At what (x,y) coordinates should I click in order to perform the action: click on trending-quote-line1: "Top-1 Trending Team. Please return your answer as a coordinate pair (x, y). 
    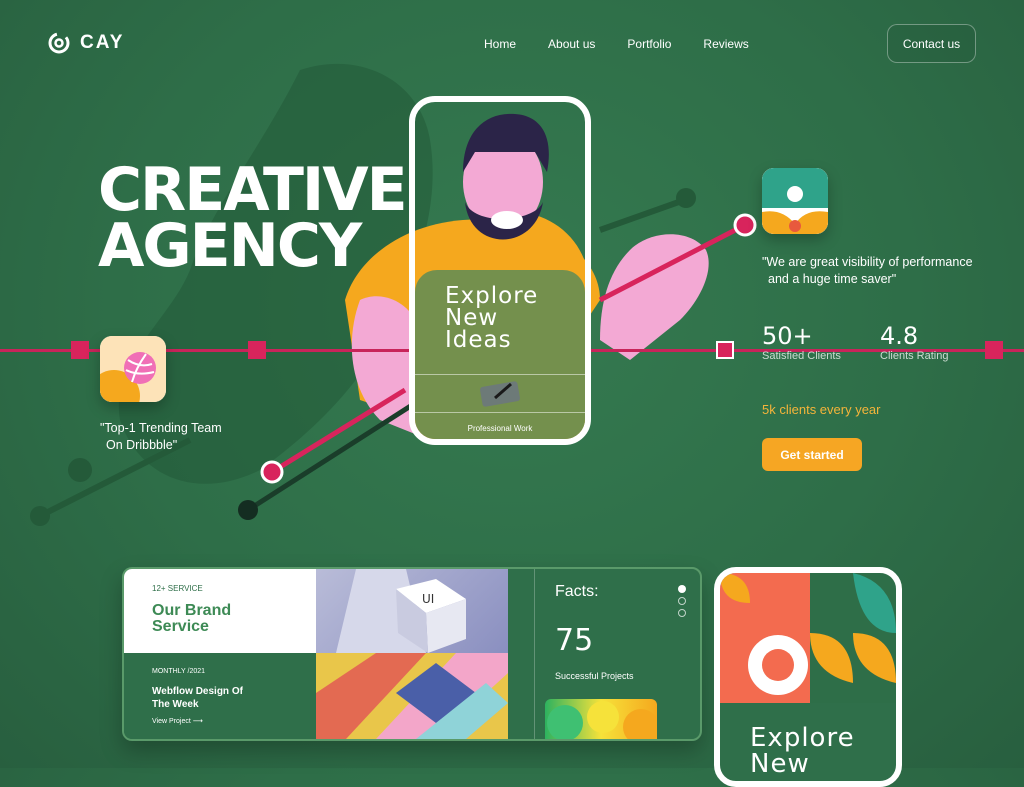
    Looking at the image, I should click on (161, 428).